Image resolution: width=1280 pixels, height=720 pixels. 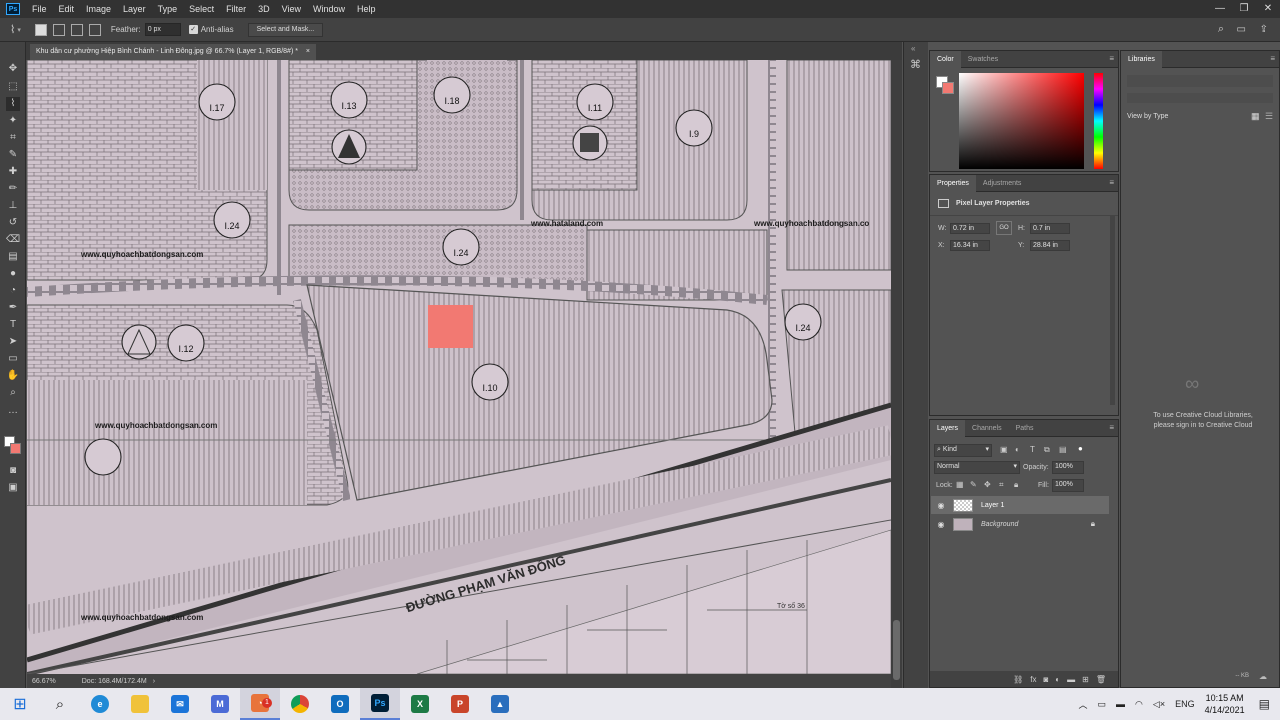 I want to click on hand-tool-icon: ✋, so click(x=13, y=376).